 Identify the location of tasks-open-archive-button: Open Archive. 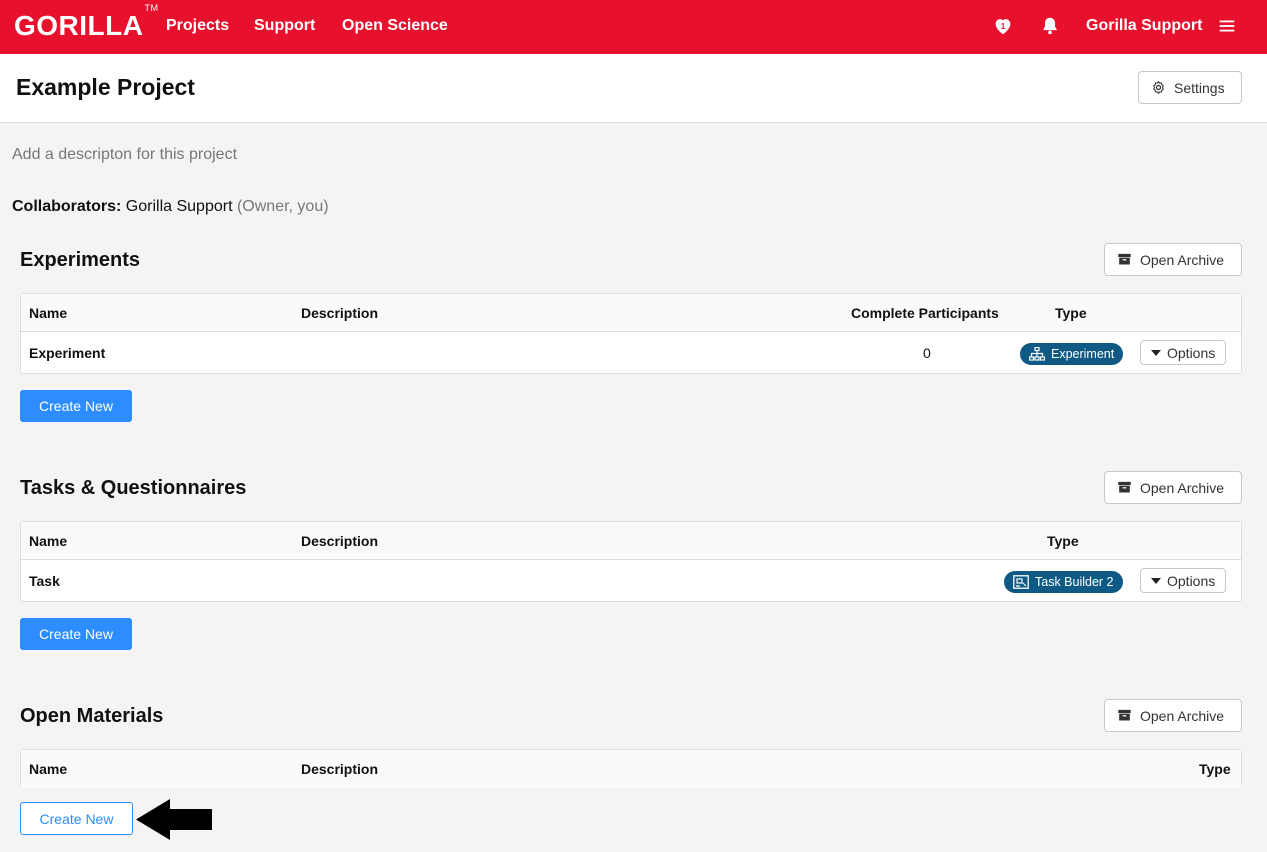
(1173, 487).